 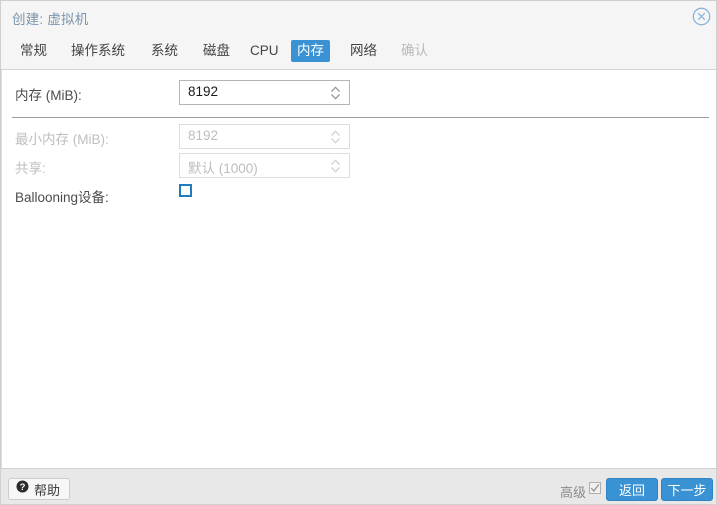 What do you see at coordinates (264, 136) in the screenshot?
I see `min-memory-input: 8192` at bounding box center [264, 136].